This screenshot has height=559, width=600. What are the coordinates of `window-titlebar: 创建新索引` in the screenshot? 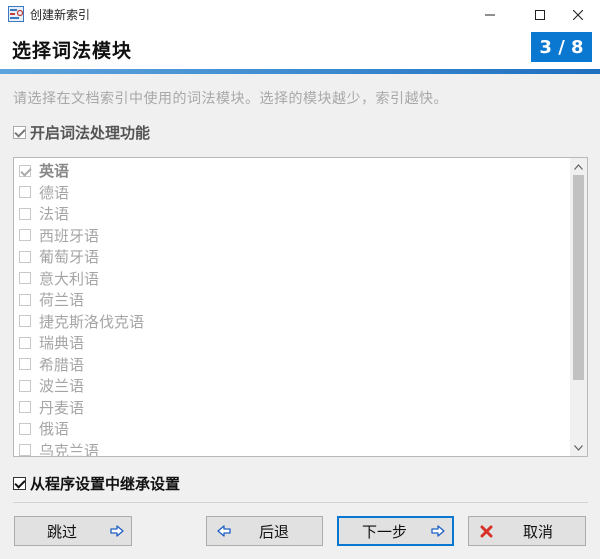 It's located at (300, 14).